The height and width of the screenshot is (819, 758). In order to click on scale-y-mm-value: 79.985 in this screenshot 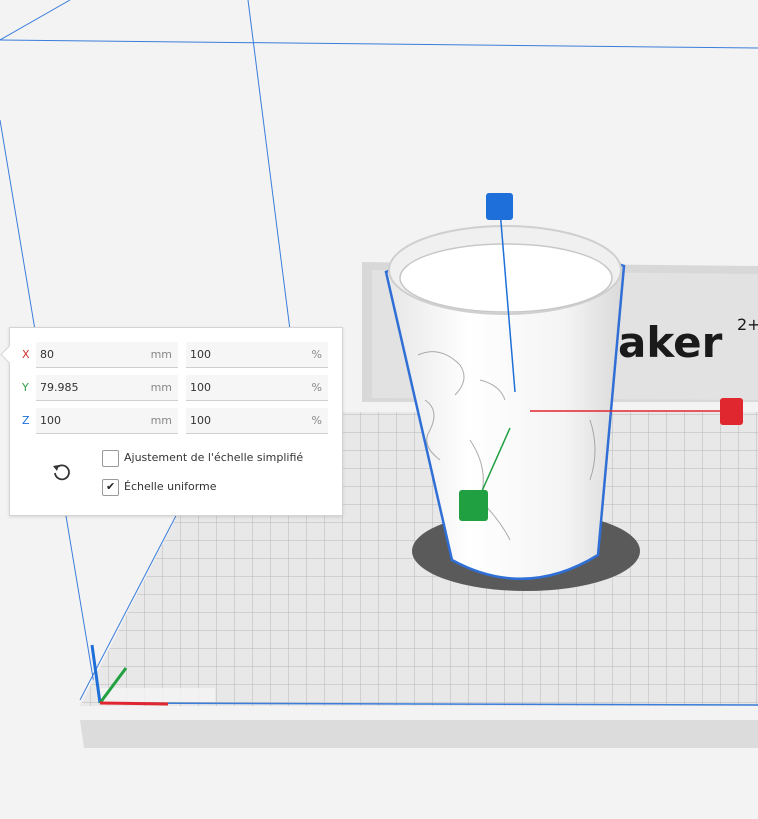, I will do `click(59, 387)`.